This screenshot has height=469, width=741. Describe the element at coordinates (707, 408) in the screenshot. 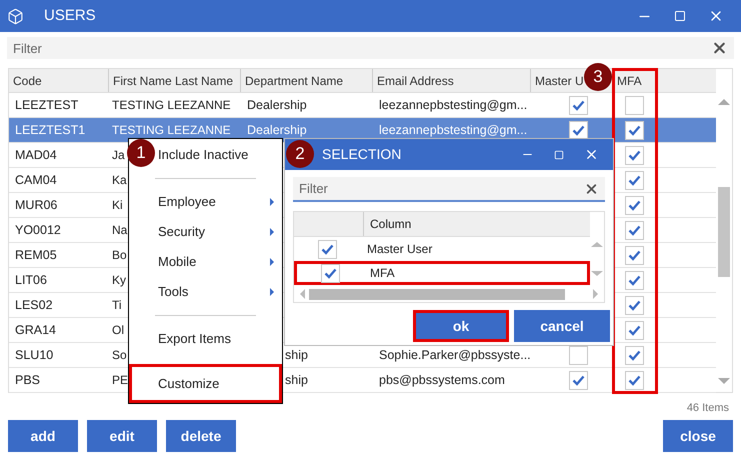

I see `item-count: 46 Items` at that location.